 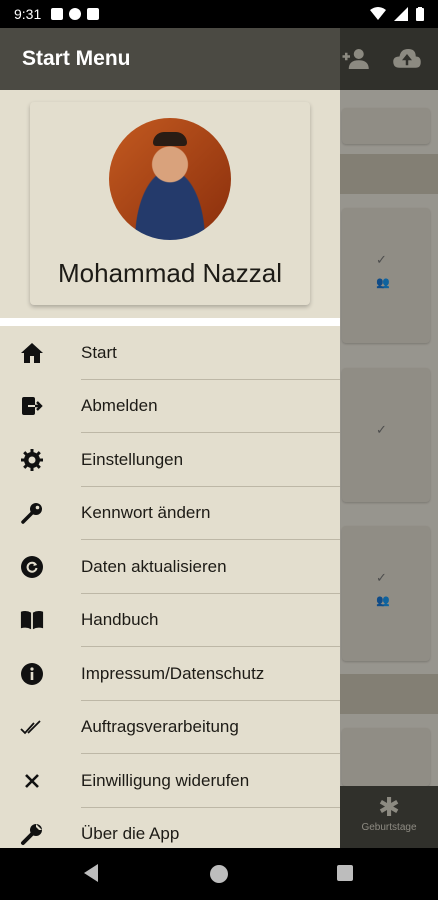 I want to click on logout-icon, so click(x=32, y=406).